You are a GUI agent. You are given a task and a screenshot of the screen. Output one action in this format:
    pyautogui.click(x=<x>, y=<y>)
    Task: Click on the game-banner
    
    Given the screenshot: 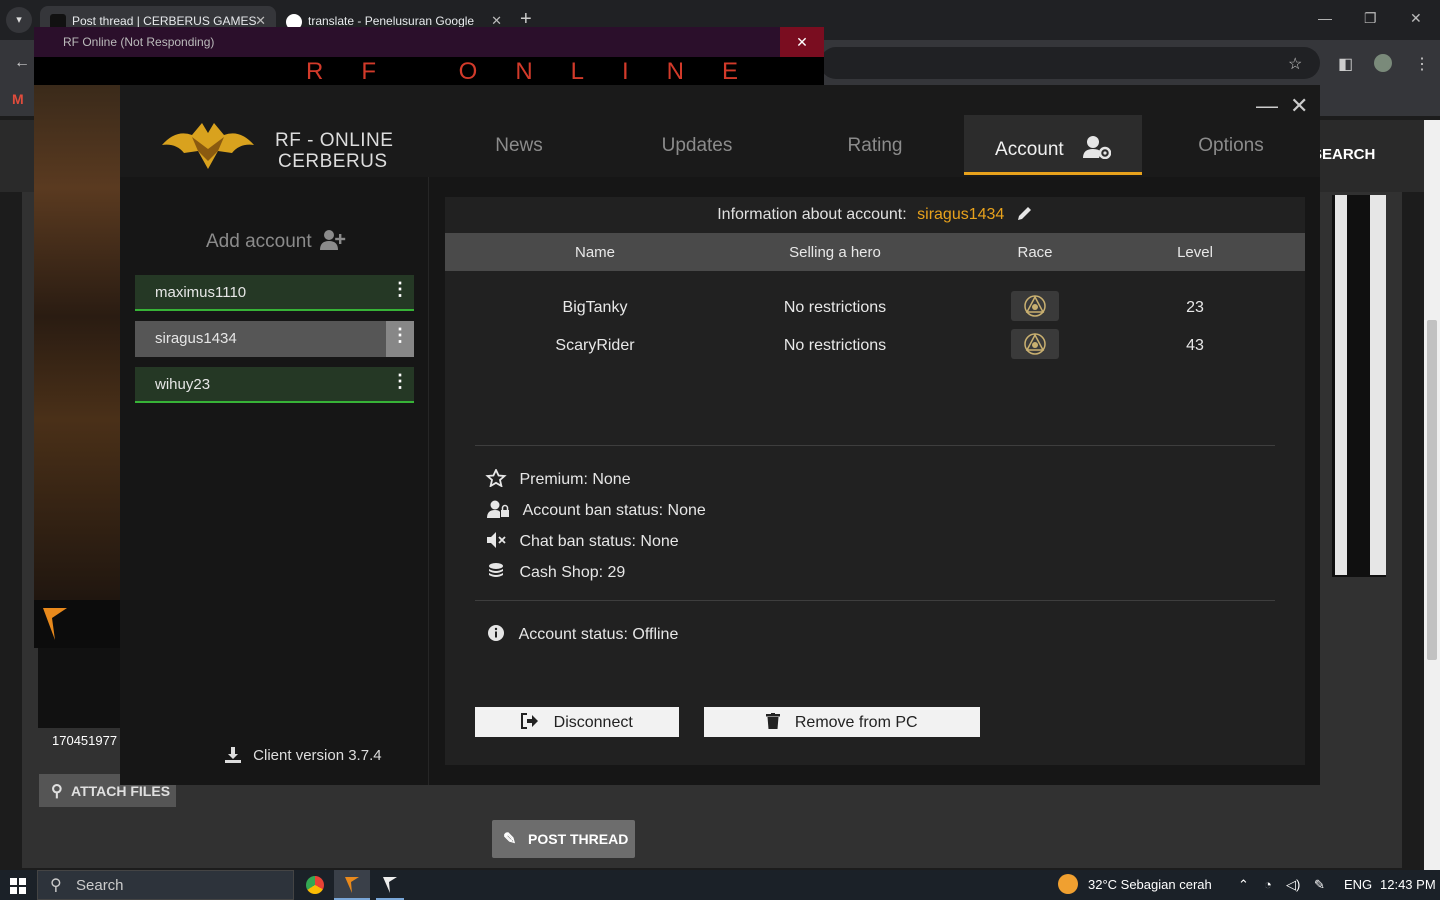 What is the action you would take?
    pyautogui.click(x=77, y=624)
    